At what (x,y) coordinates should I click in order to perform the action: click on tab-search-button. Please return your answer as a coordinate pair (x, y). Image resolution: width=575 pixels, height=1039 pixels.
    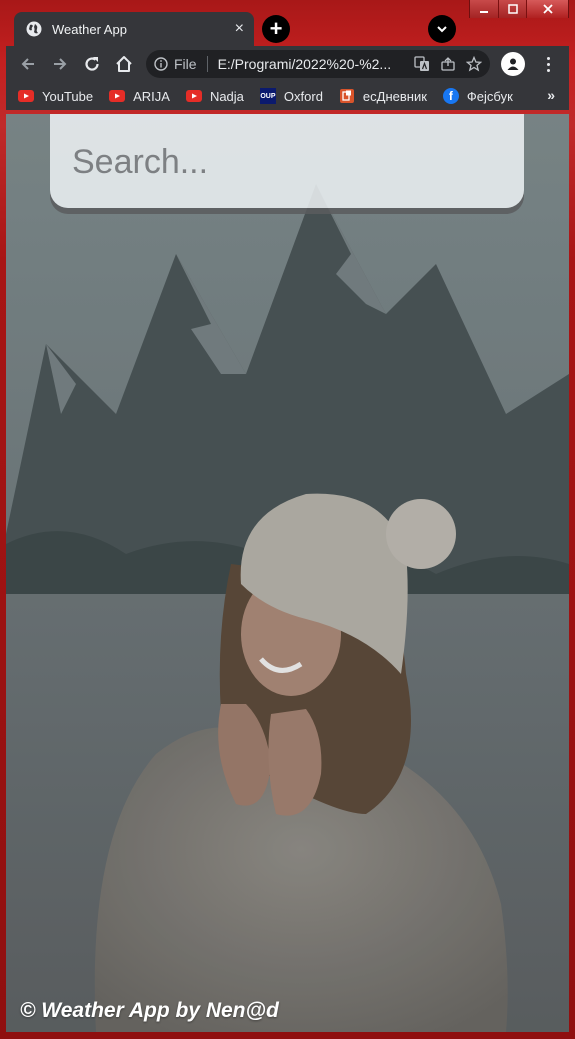
    Looking at the image, I should click on (442, 29).